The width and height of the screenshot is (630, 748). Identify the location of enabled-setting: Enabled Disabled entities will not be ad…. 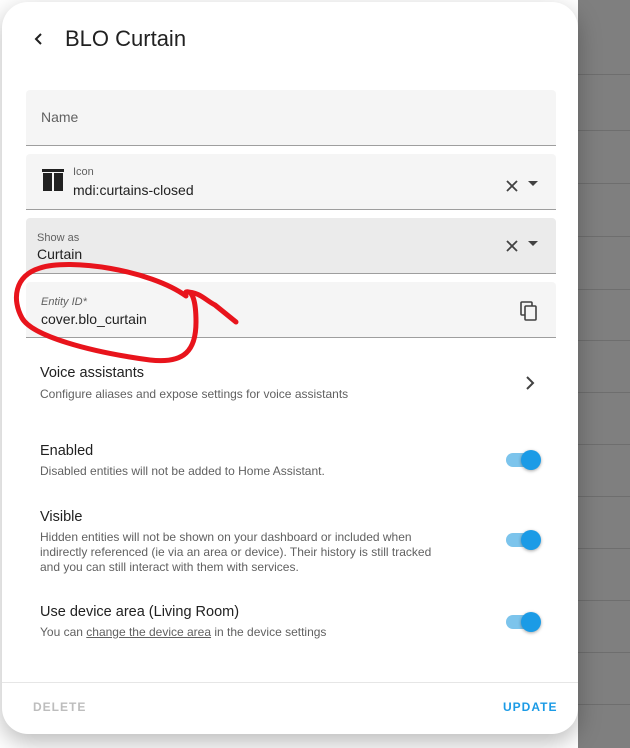
(290, 461).